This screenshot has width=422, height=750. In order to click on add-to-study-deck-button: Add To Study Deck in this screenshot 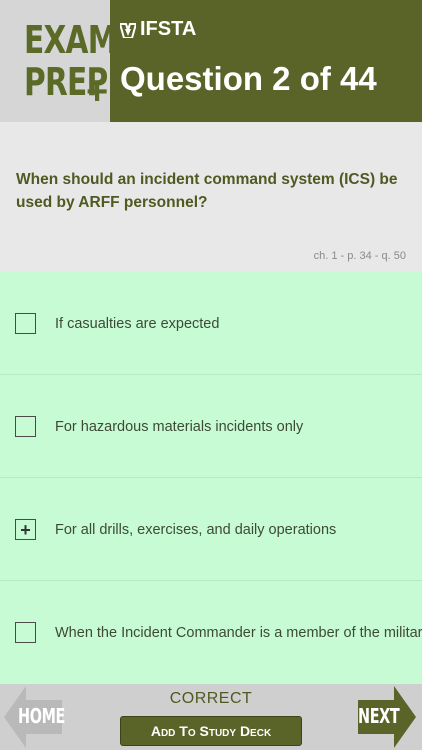, I will do `click(211, 731)`.